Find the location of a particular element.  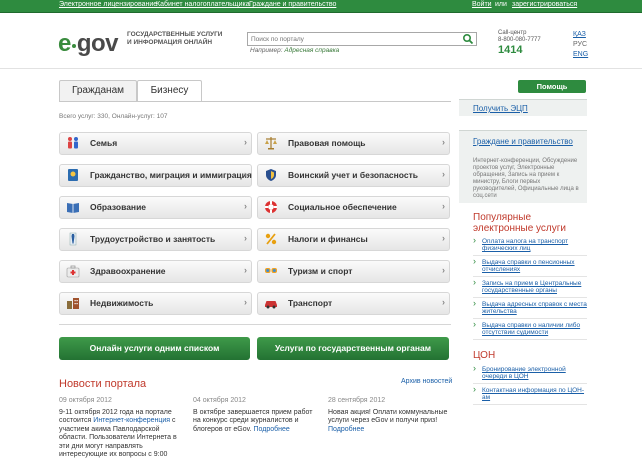

callcenter: Call-центр 8-800-080-7777 1414 is located at coordinates (519, 43).